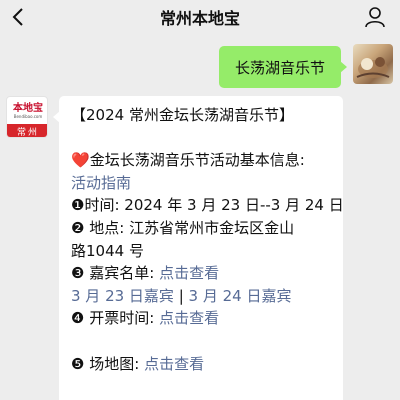 The width and height of the screenshot is (400, 400). I want to click on avatar-image, so click(373, 67).